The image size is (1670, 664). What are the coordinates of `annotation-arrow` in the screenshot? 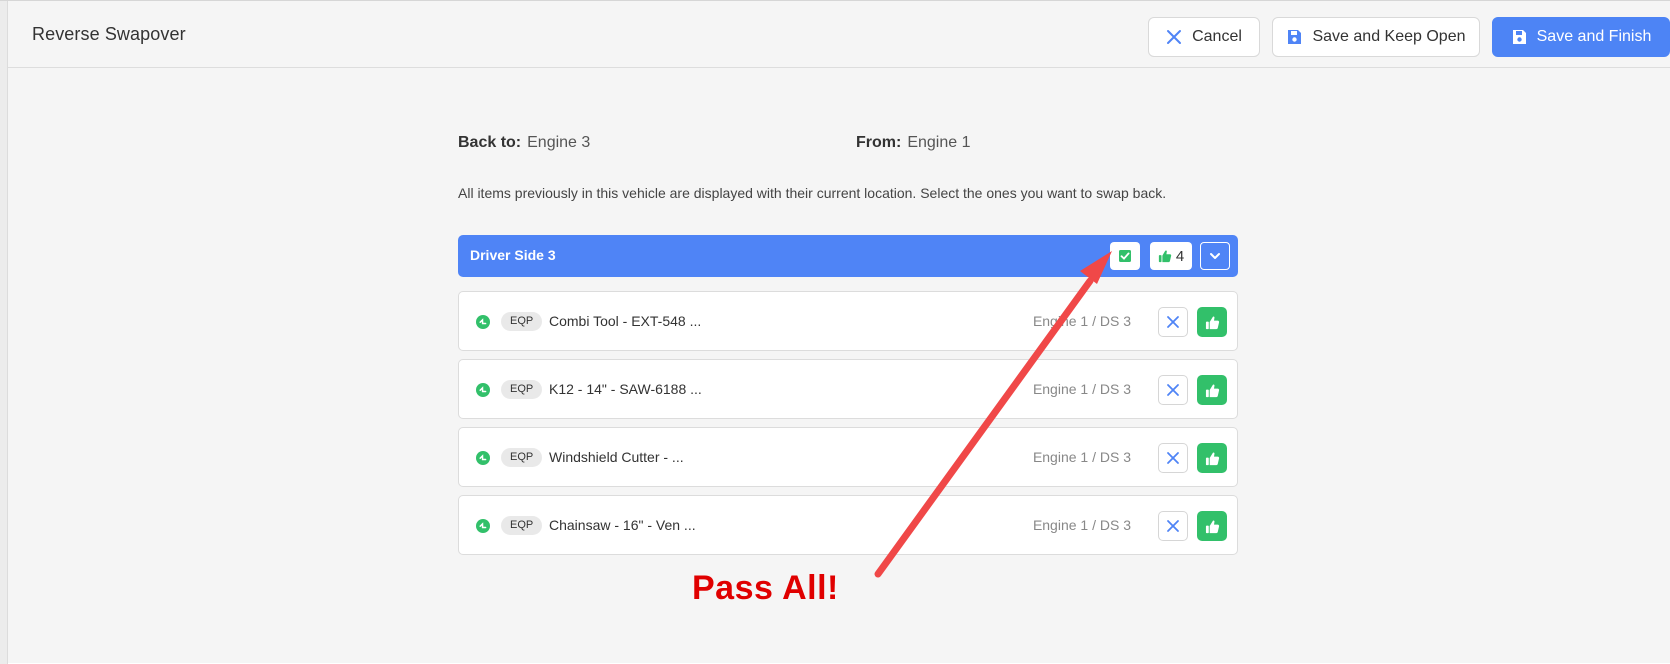 It's located at (993, 414).